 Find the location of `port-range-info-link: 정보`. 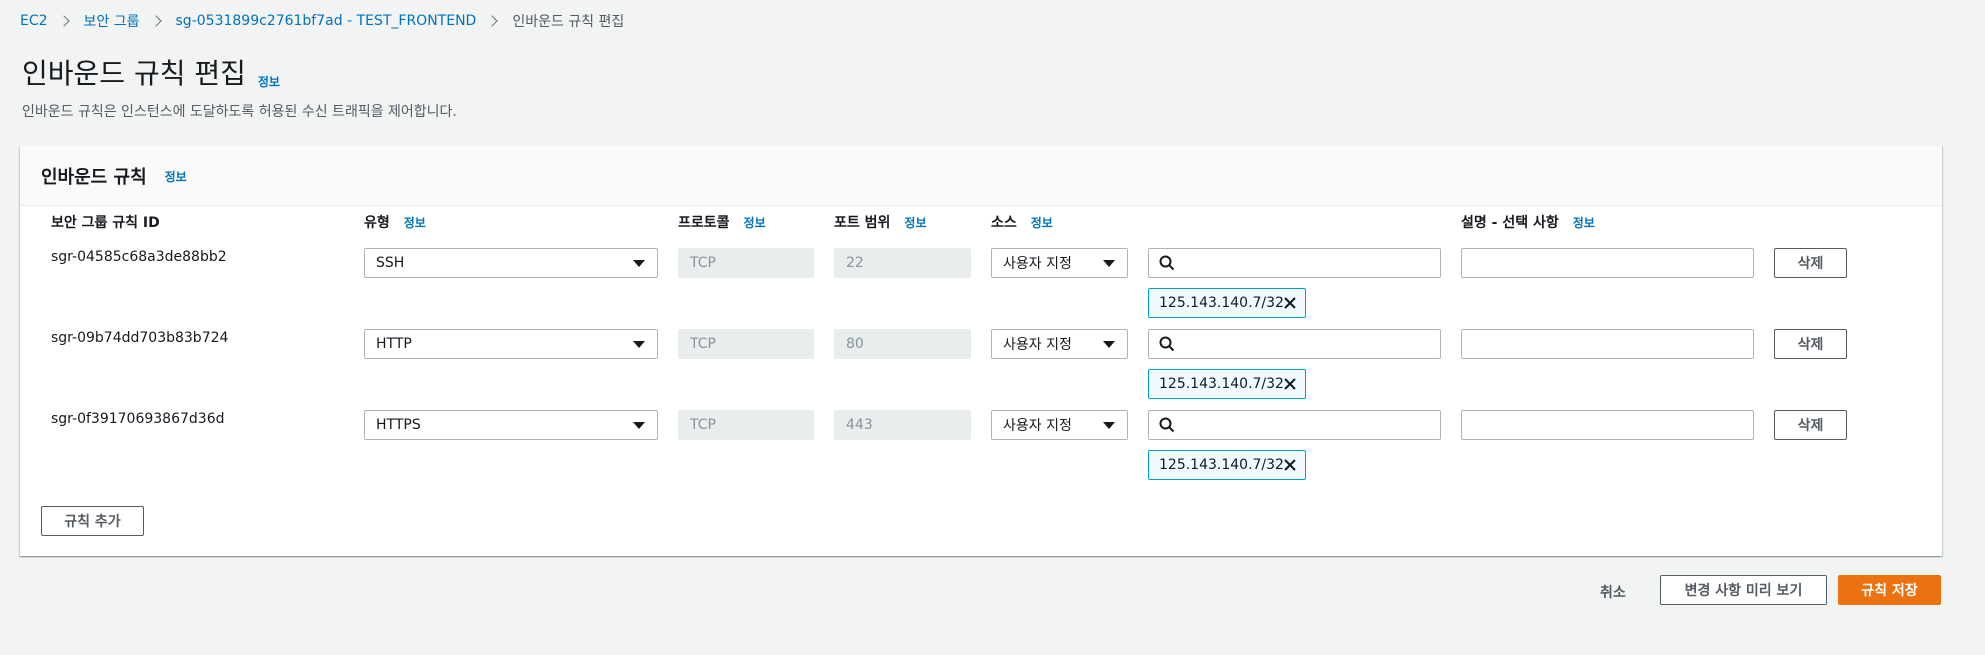

port-range-info-link: 정보 is located at coordinates (915, 222).